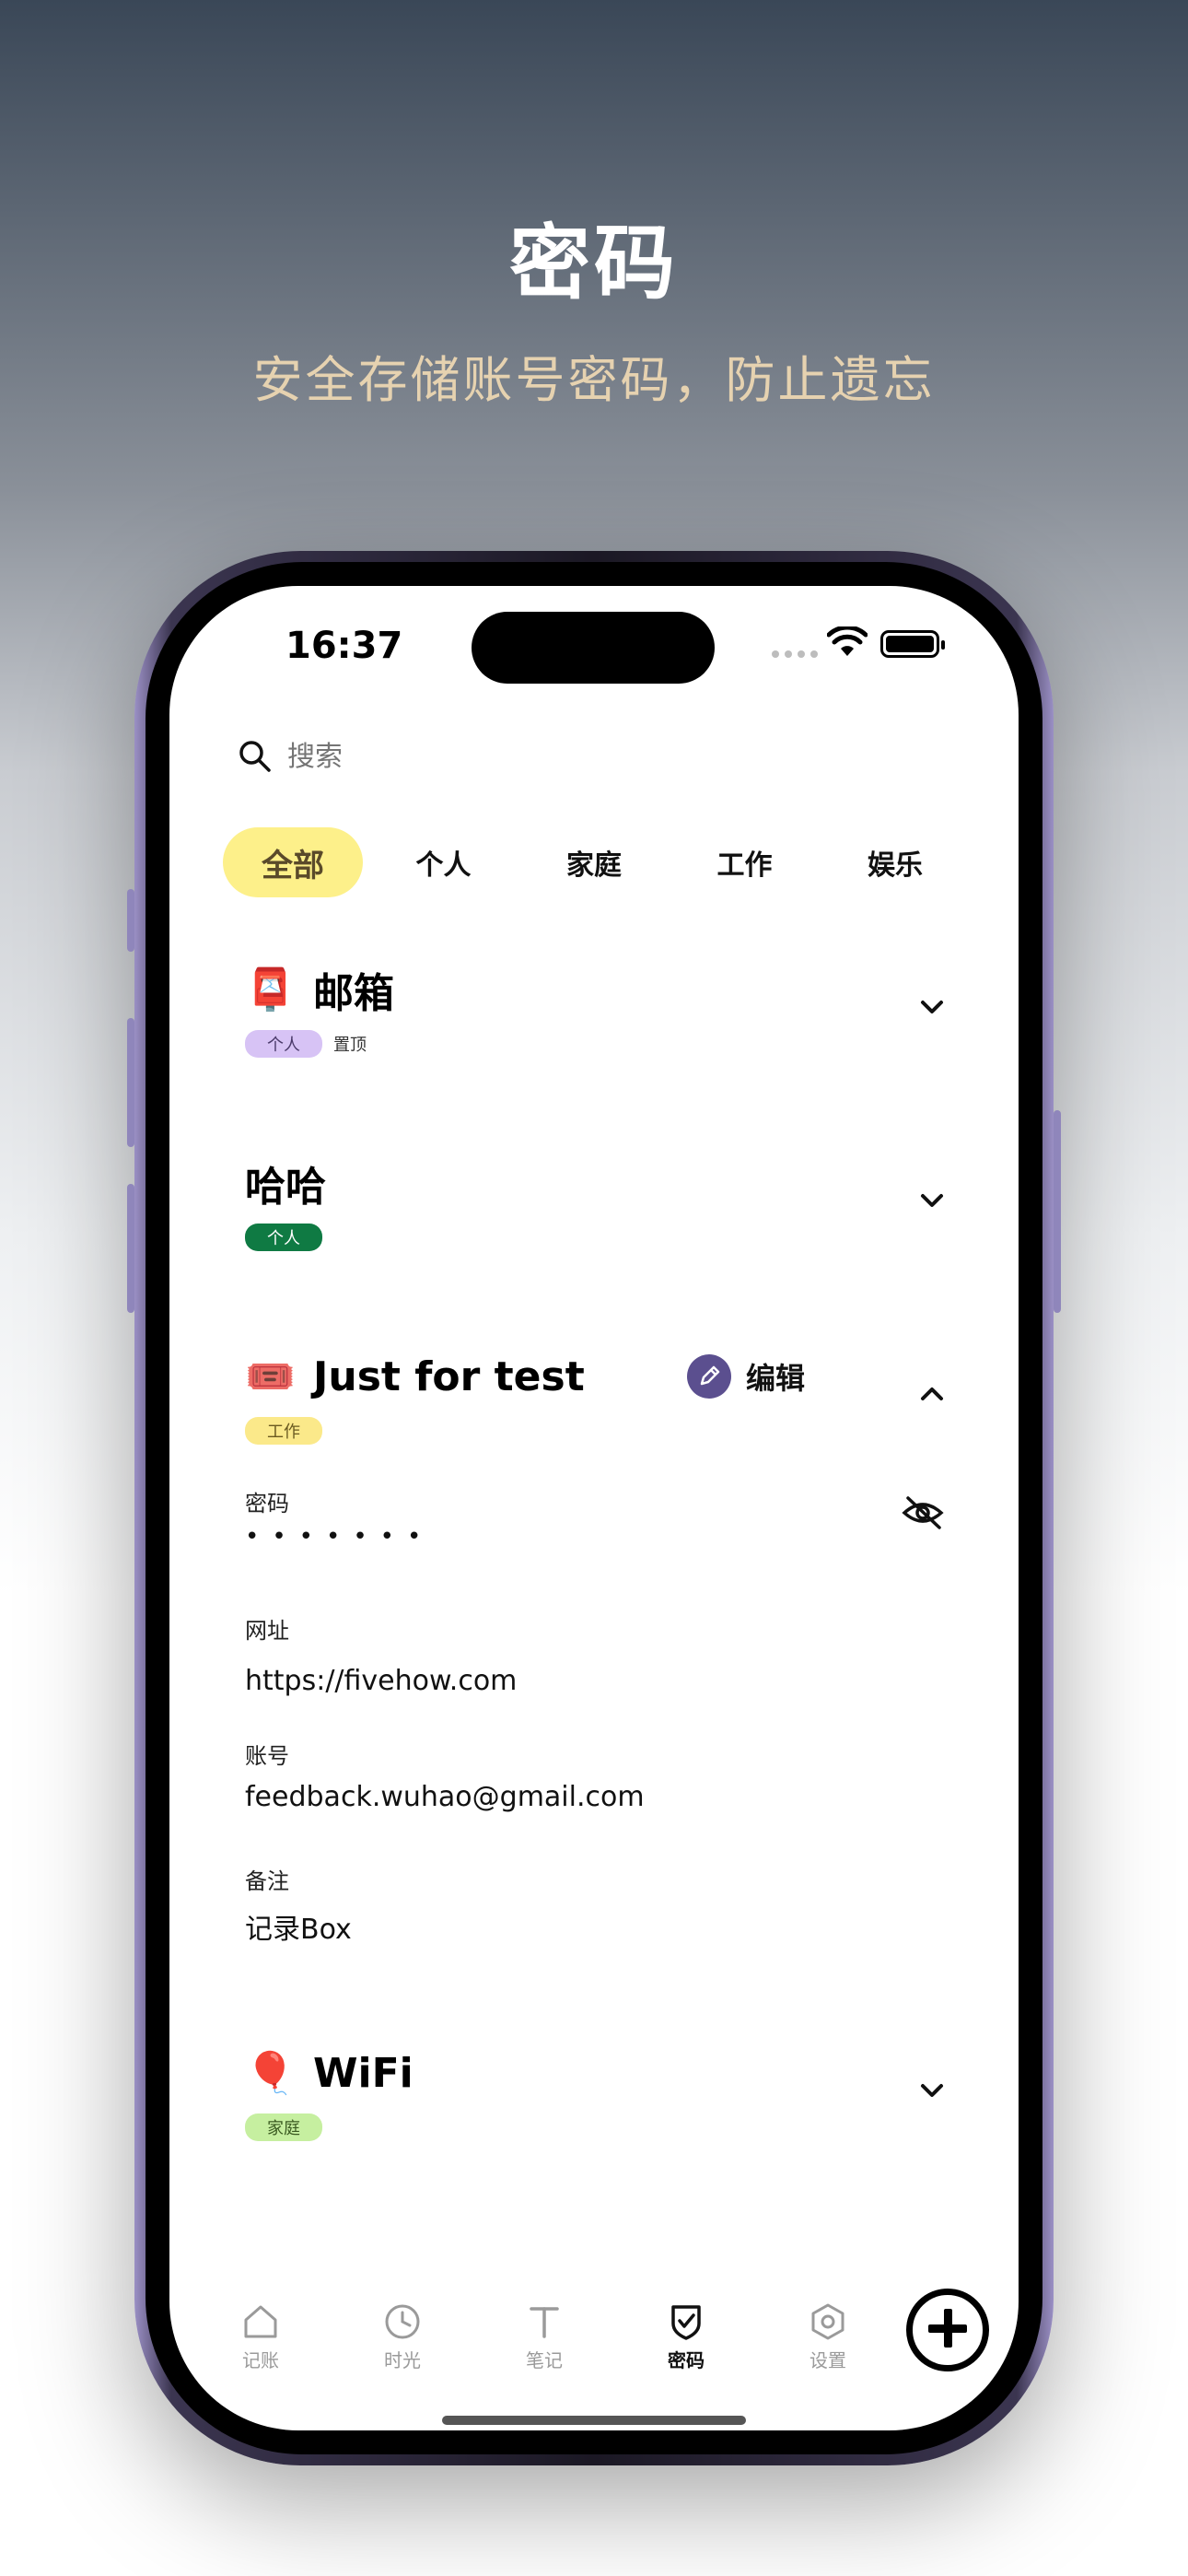 Image resolution: width=1188 pixels, height=2576 pixels. What do you see at coordinates (350, 1045) in the screenshot?
I see `pinned-label: 置顶` at bounding box center [350, 1045].